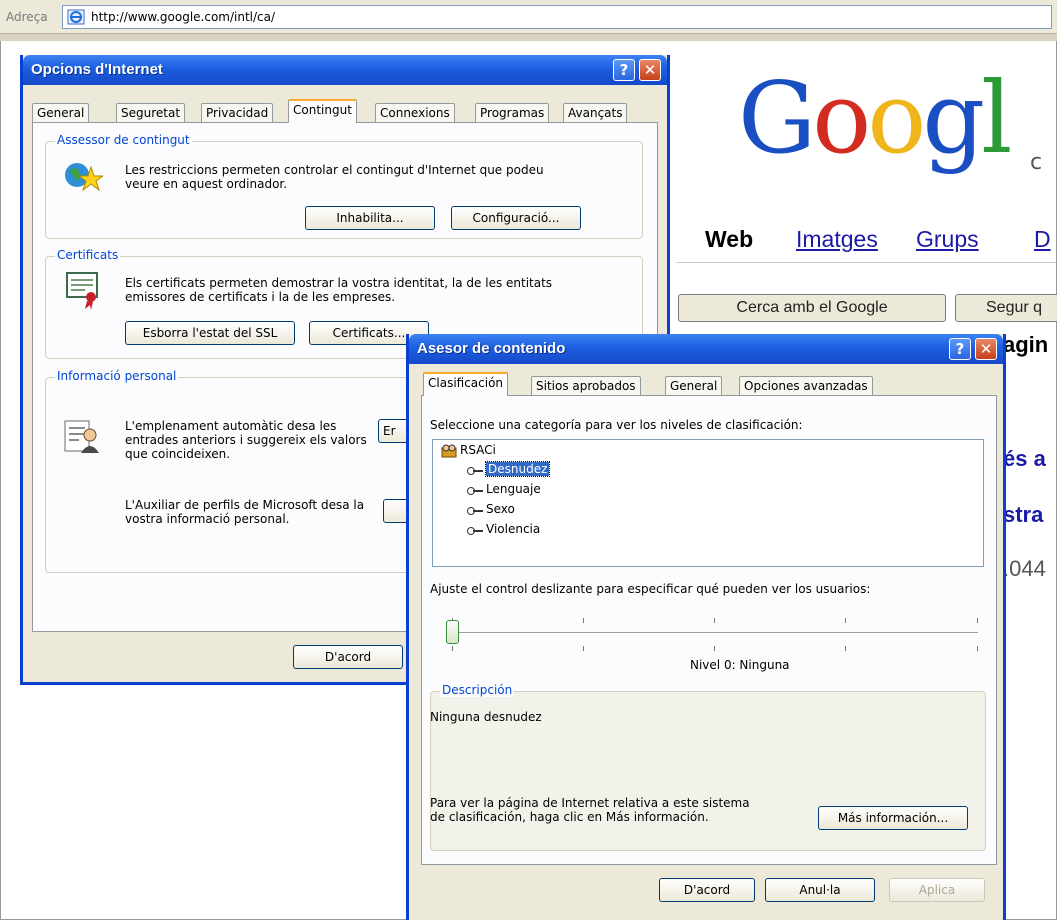 This screenshot has width=1057, height=920. Describe the element at coordinates (478, 450) in the screenshot. I see `tree-root-label: RSACi` at that location.